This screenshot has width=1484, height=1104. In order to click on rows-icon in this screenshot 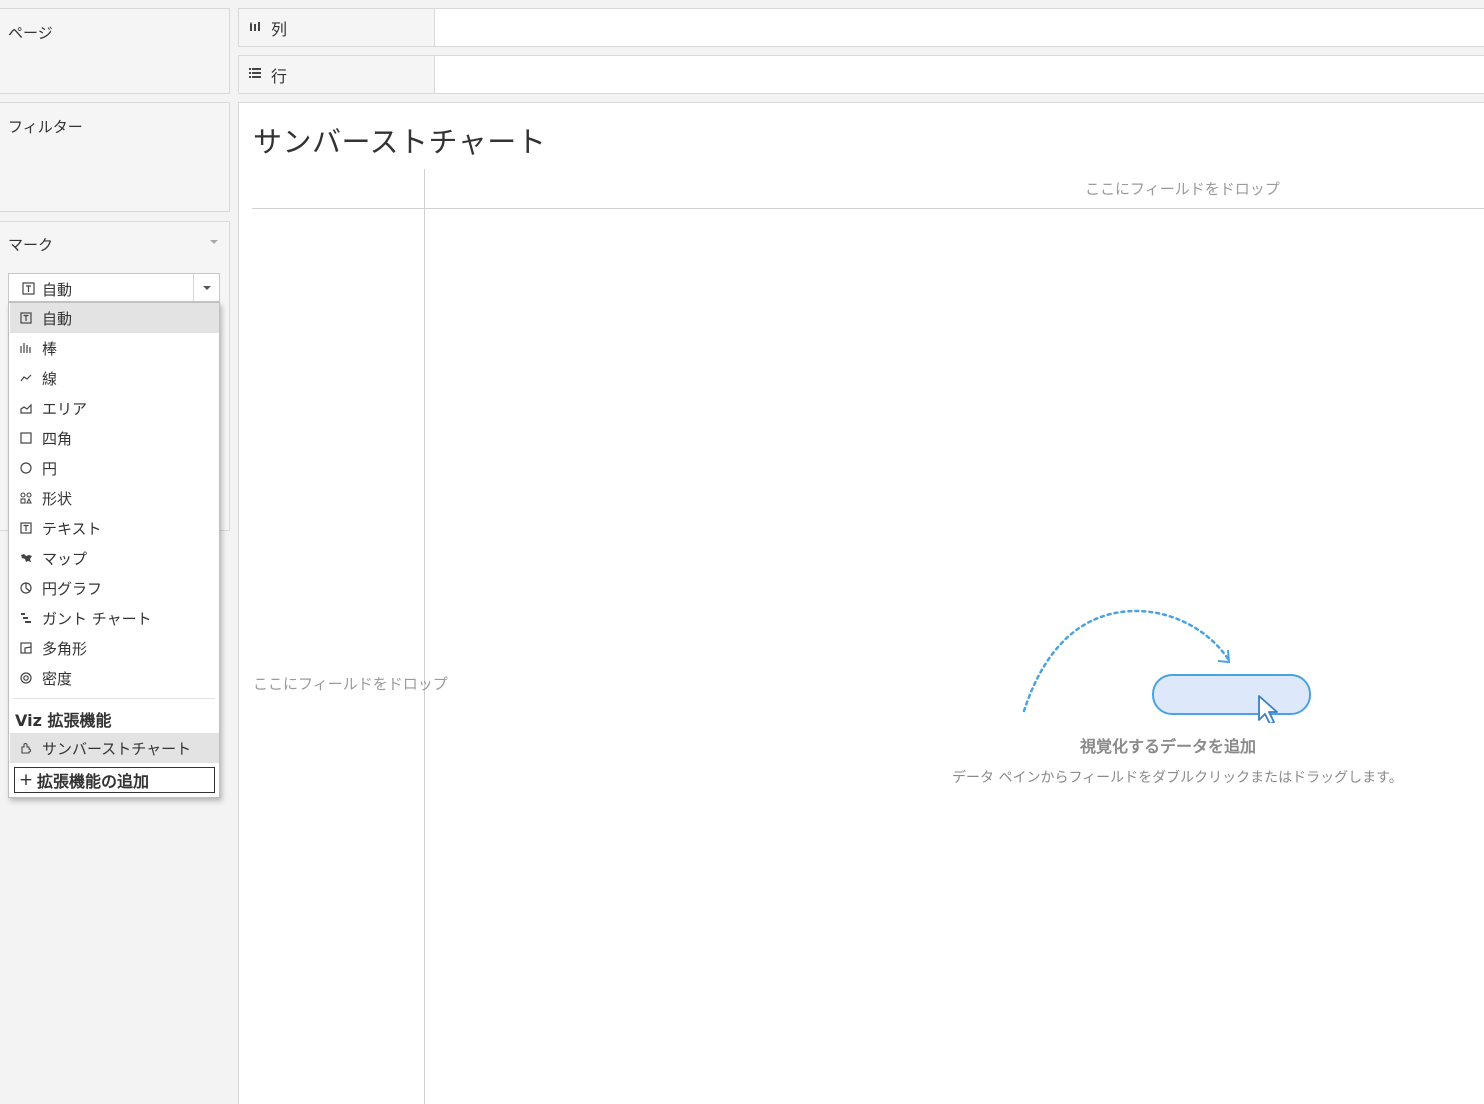, I will do `click(255, 74)`.